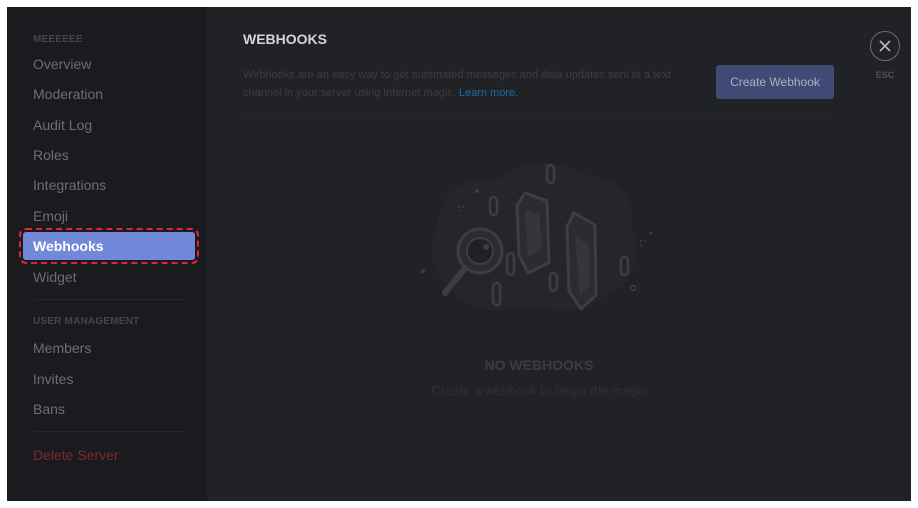 This screenshot has width=918, height=508. Describe the element at coordinates (488, 93) in the screenshot. I see `learn-more-link: Learn more.` at that location.